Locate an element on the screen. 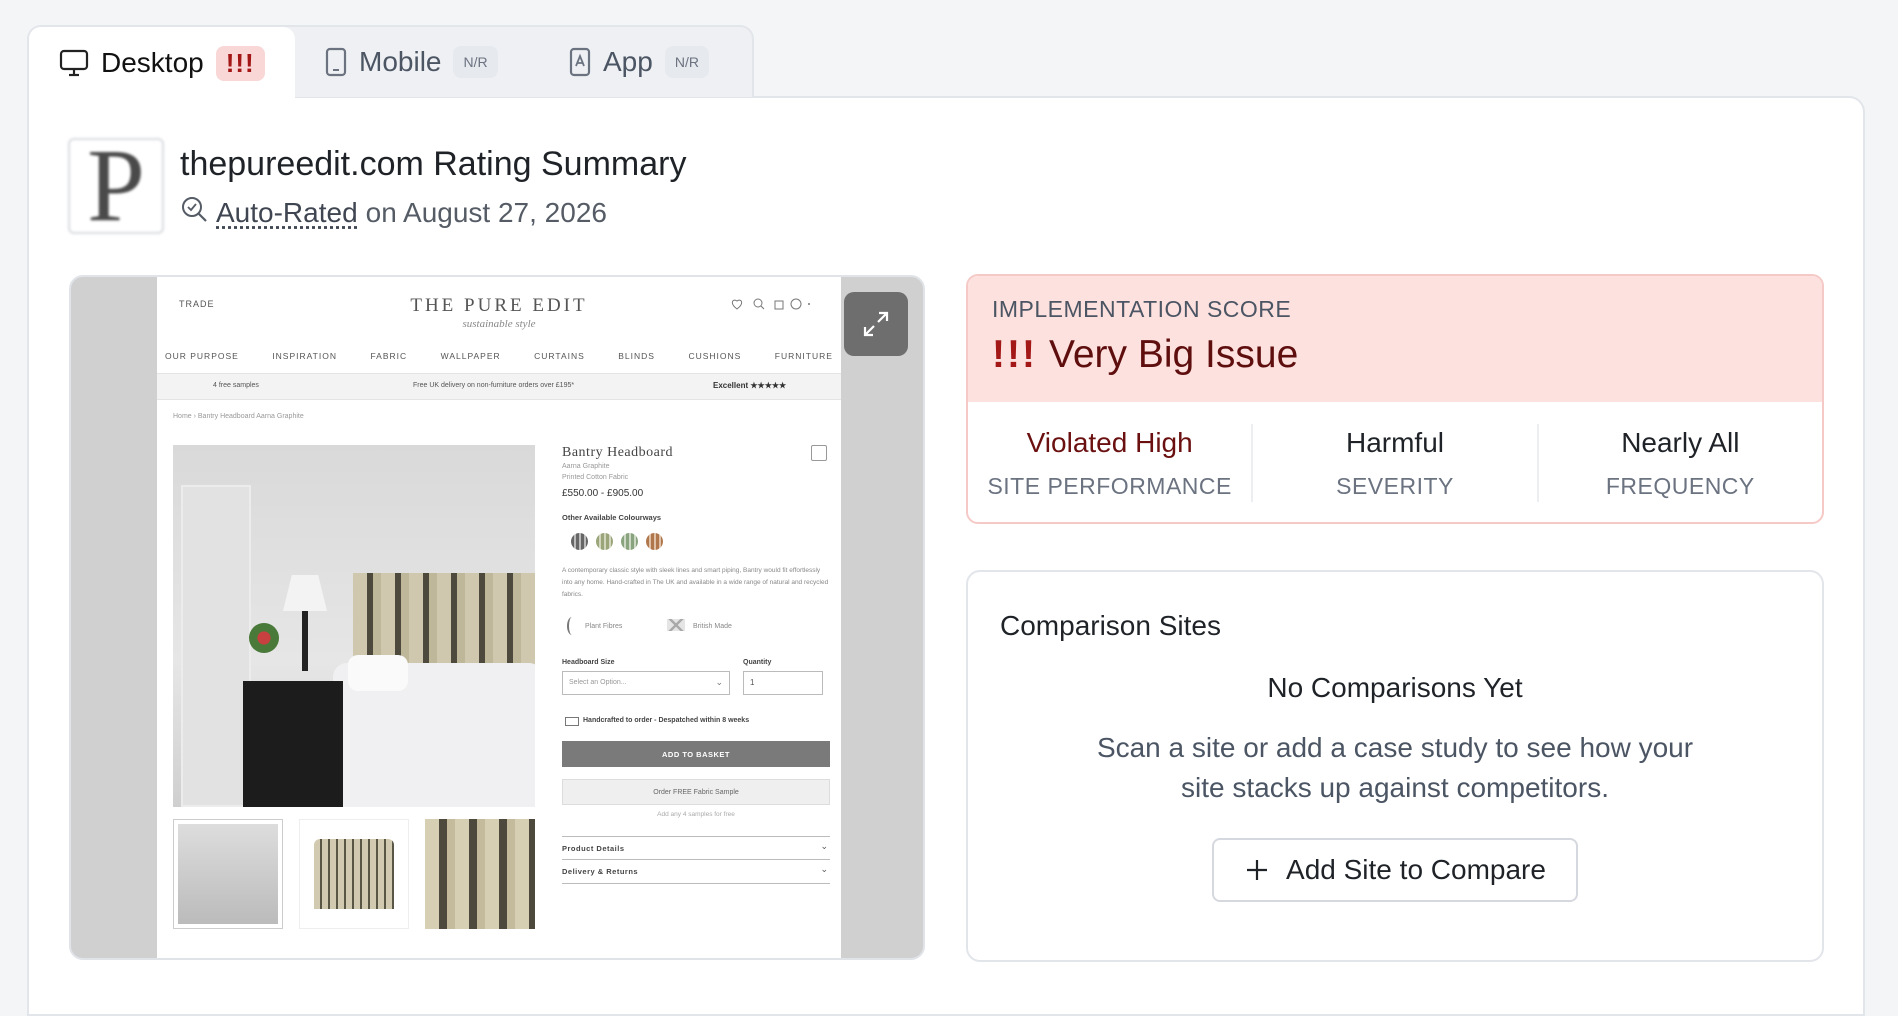  quantity-value: 1 is located at coordinates (752, 682).